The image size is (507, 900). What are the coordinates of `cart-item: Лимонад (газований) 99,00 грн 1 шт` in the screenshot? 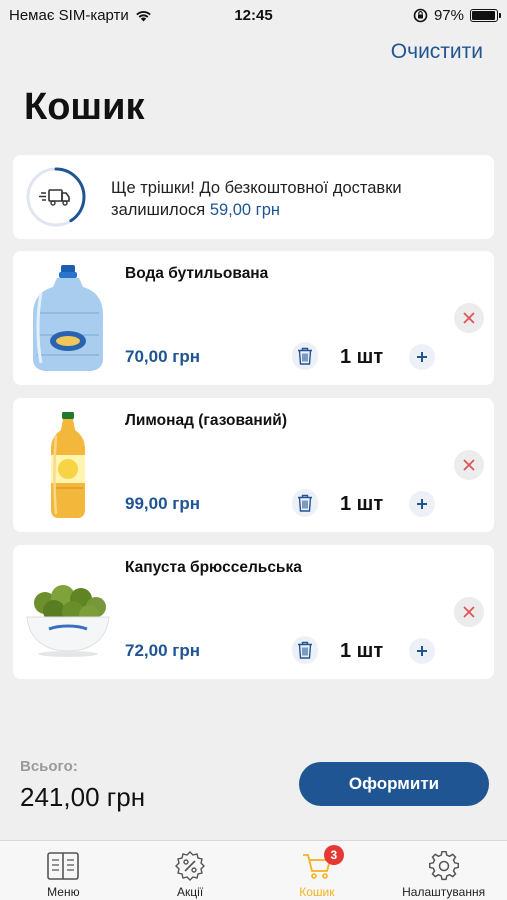 It's located at (253, 465).